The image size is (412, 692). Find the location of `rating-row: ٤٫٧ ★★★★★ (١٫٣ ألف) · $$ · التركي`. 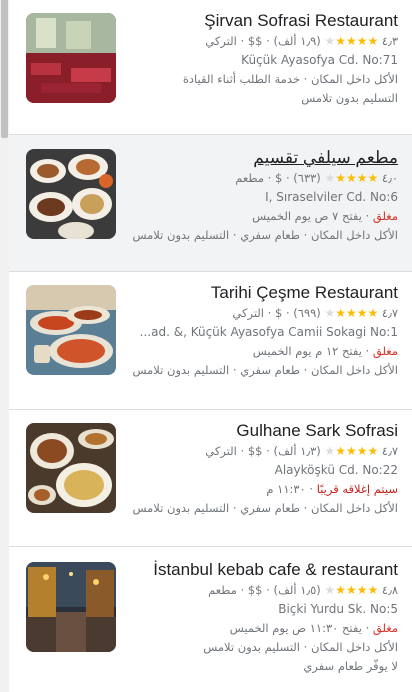

rating-row: ٤٫٧ ★★★★★ (١٫٣ ألف) · $$ · التركي is located at coordinates (301, 451).